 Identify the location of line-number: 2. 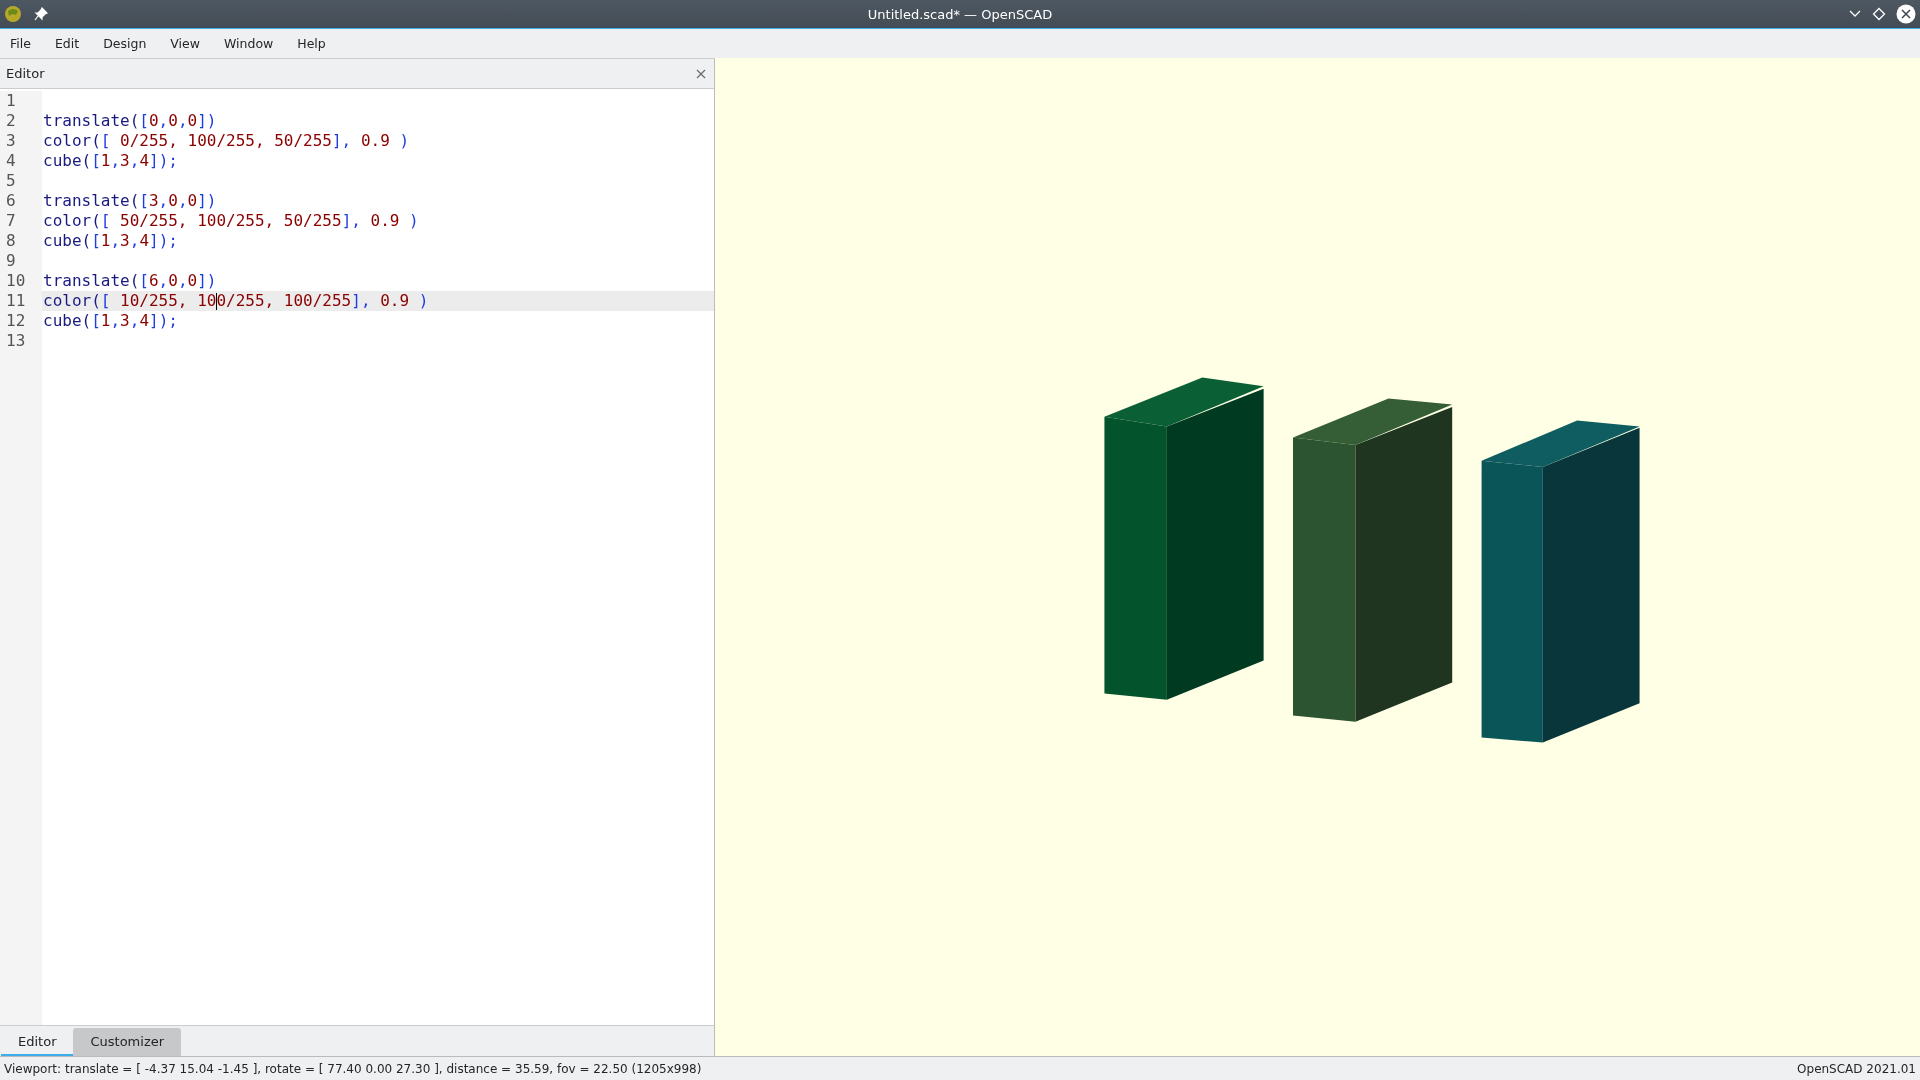
(11, 121).